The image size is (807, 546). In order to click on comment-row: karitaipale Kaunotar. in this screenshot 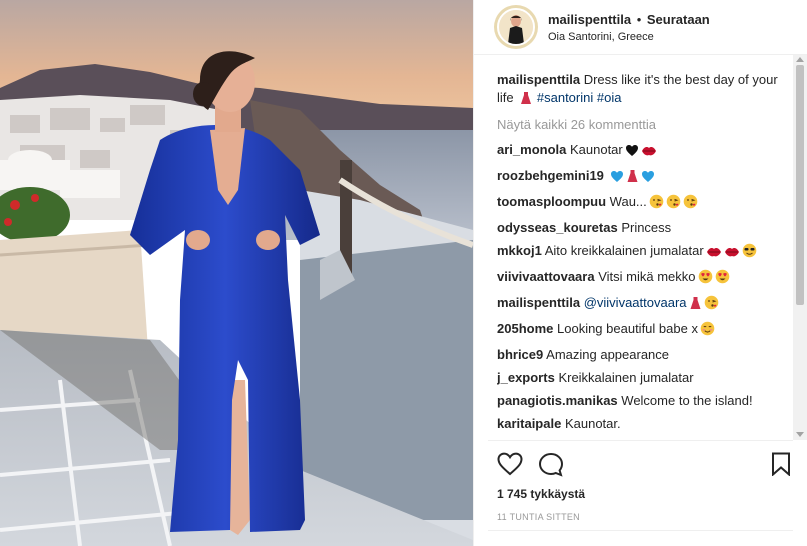, I will do `click(643, 424)`.